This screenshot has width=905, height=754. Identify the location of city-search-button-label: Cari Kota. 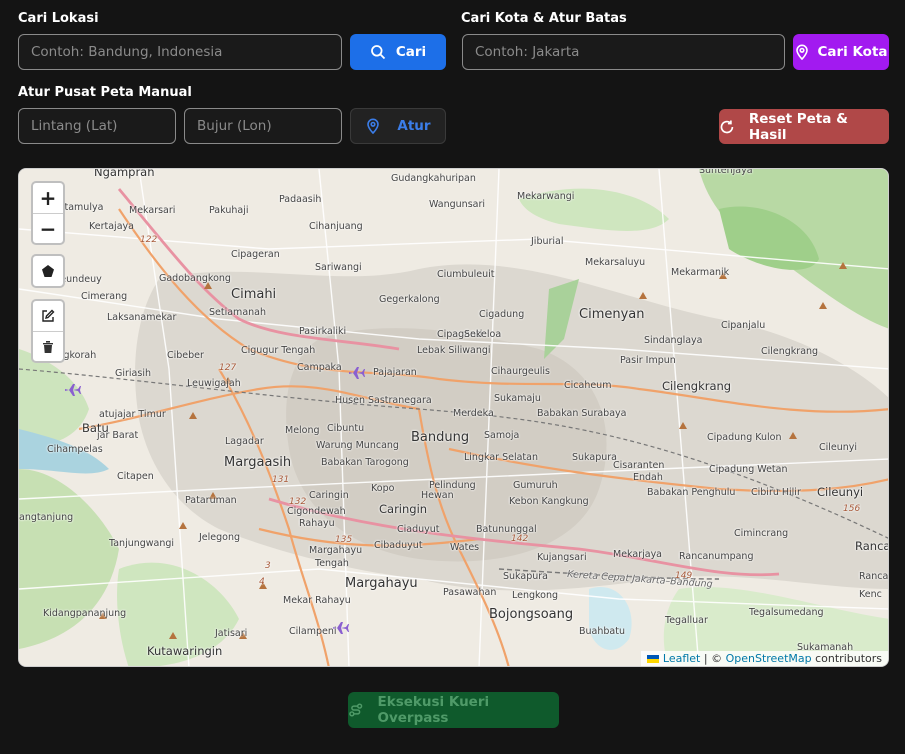
(852, 52).